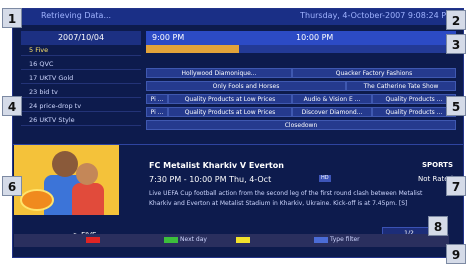 The height and width of the screenshot is (265, 474). I want to click on callout-marker: 1, so click(12, 18).